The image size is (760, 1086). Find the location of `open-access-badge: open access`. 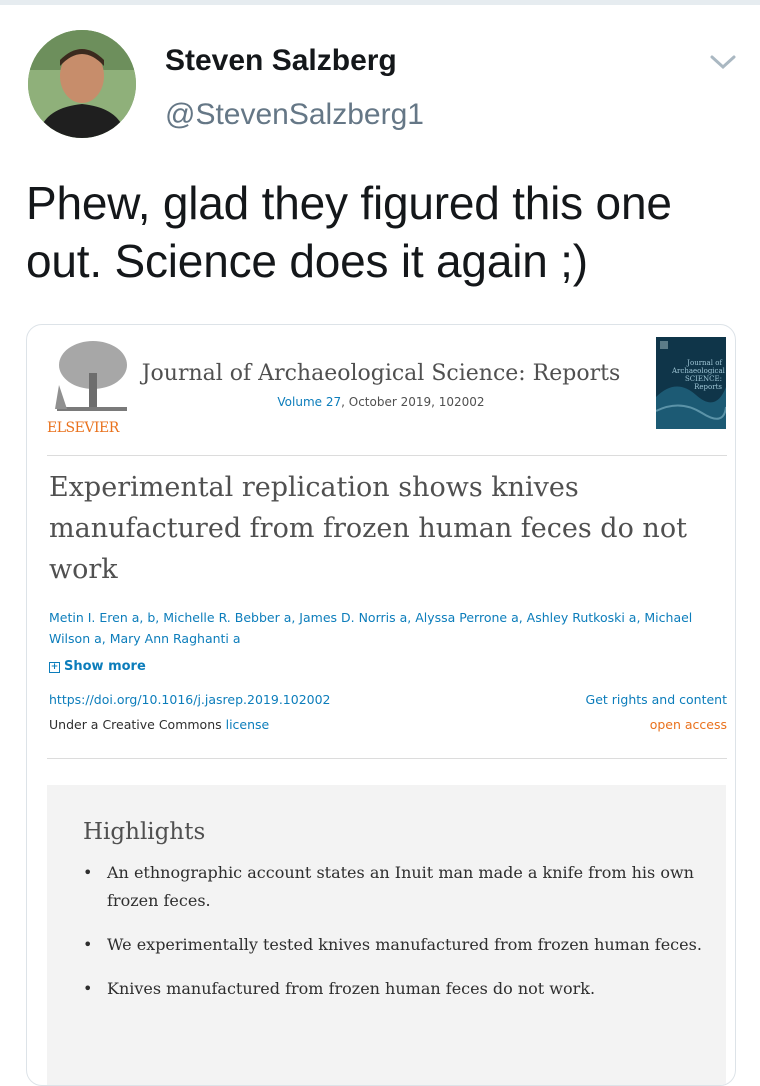

open-access-badge: open access is located at coordinates (688, 724).